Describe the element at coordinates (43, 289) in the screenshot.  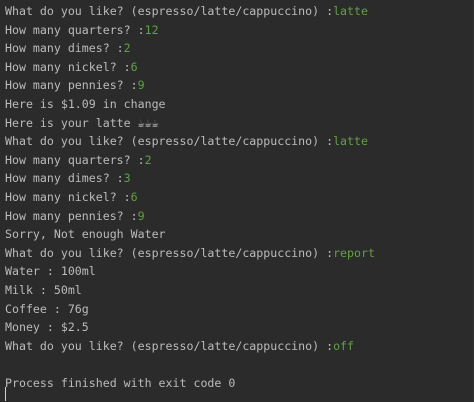
I see `console-line: Milk : 50ml` at that location.